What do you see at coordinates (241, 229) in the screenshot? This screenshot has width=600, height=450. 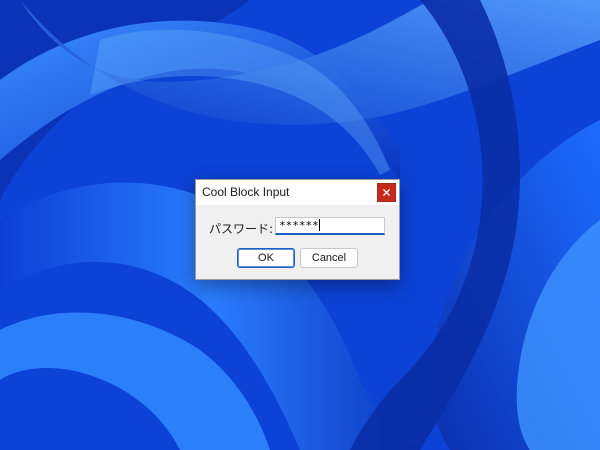 I see `password-label: パスワード:` at bounding box center [241, 229].